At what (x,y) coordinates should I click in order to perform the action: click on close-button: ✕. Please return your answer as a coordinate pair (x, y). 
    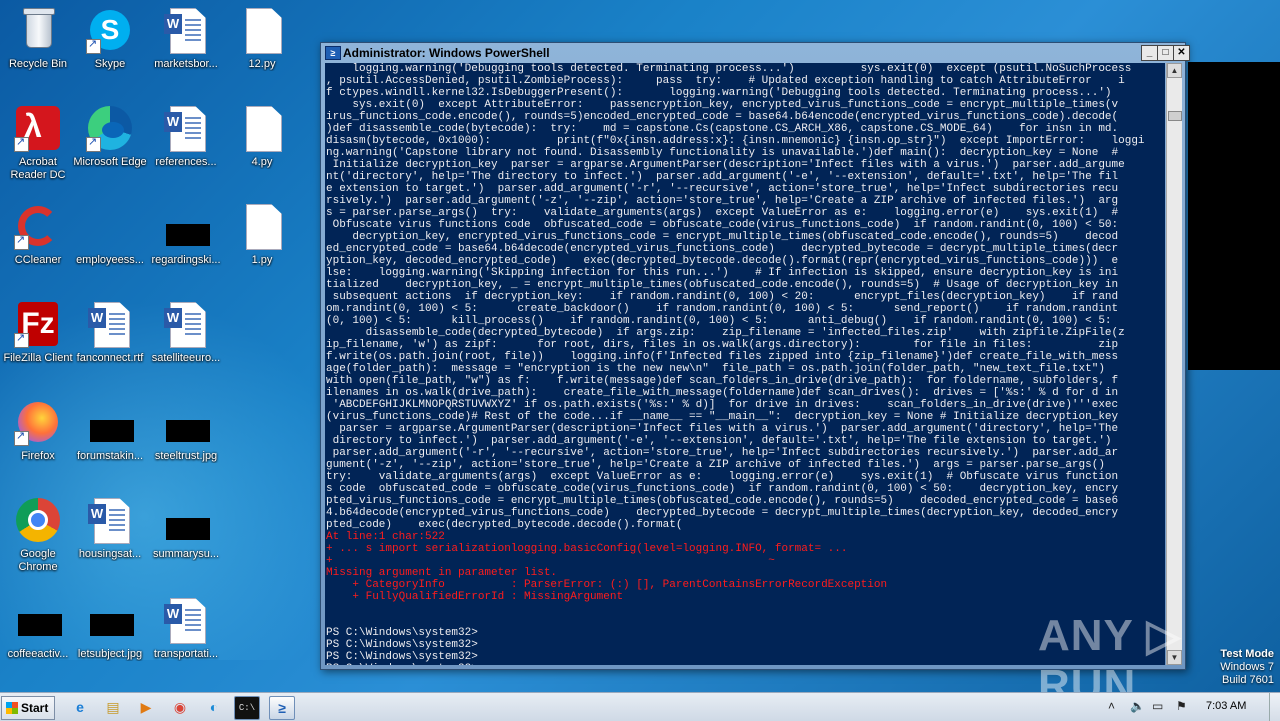
    Looking at the image, I should click on (1181, 53).